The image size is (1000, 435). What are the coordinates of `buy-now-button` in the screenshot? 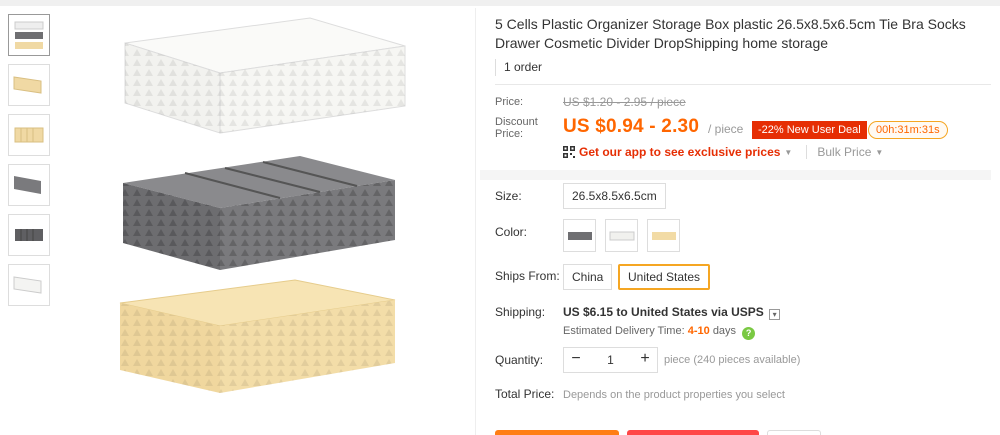 It's located at (557, 432).